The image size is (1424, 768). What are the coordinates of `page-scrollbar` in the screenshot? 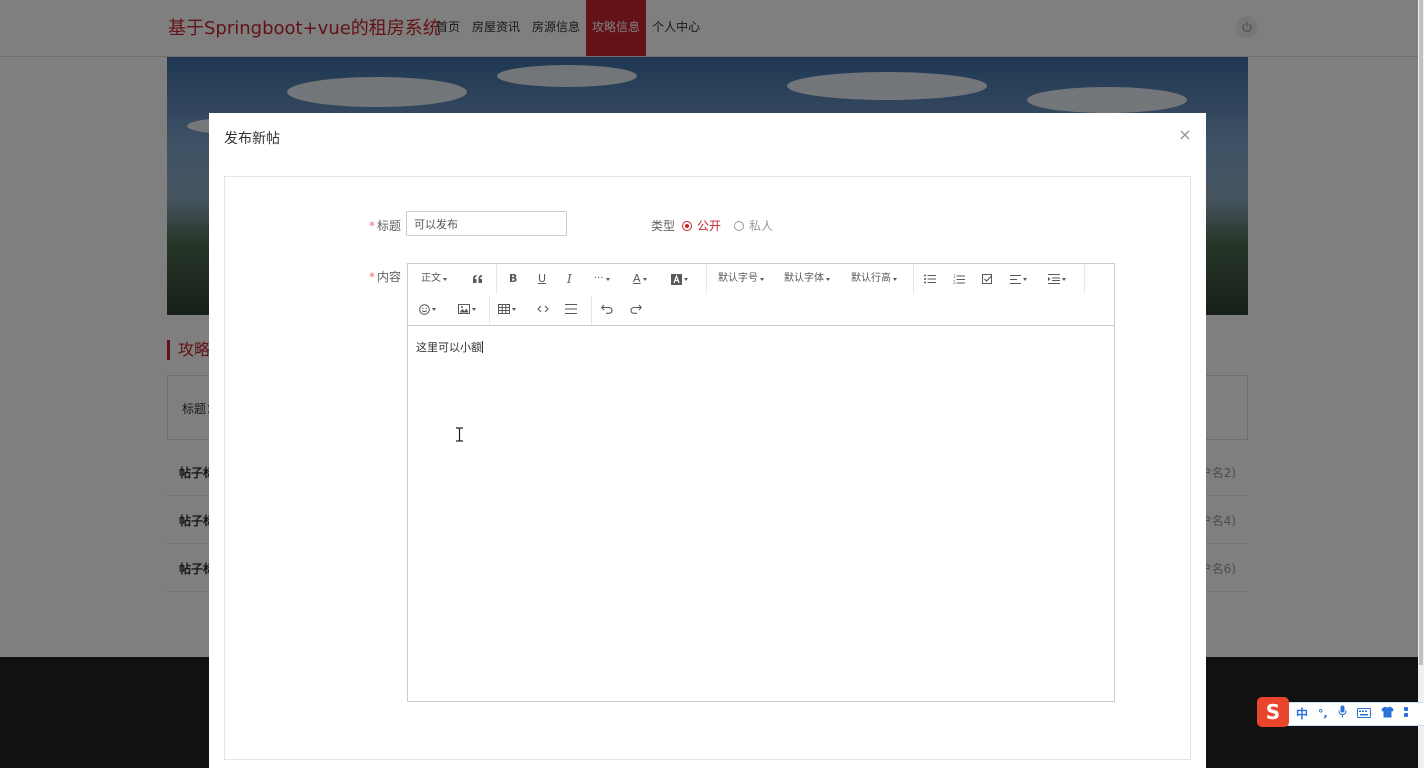 It's located at (1421, 384).